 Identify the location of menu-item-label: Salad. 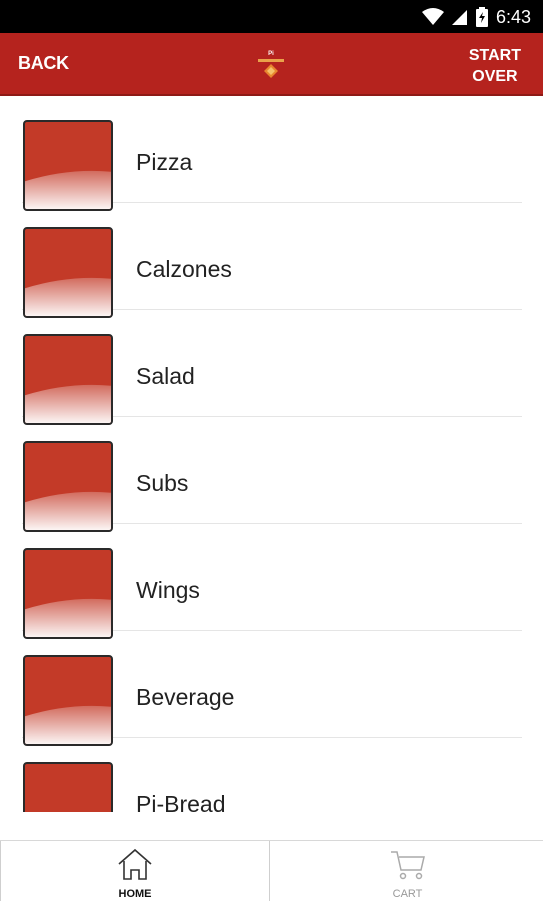
(165, 376).